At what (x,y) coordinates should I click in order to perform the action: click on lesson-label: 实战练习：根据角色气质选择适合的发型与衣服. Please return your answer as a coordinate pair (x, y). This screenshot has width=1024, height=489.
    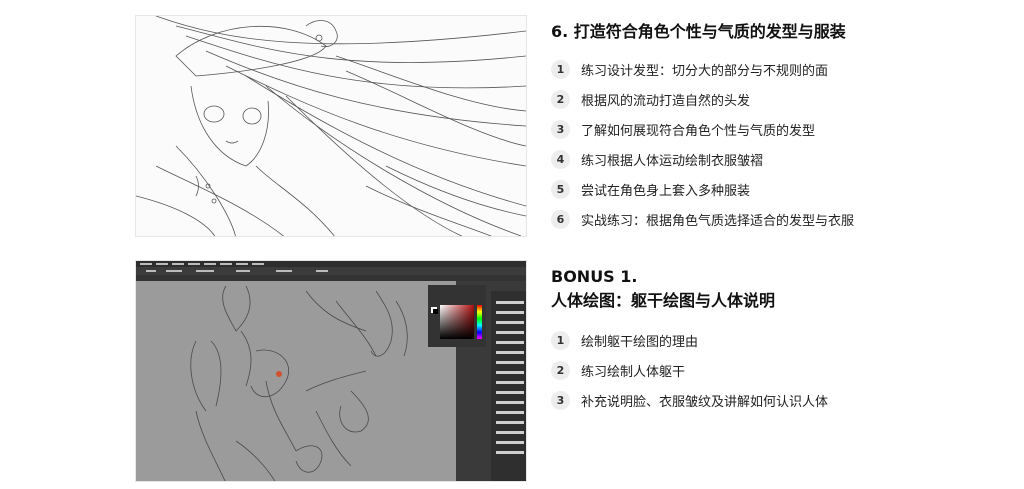
    Looking at the image, I should click on (718, 221).